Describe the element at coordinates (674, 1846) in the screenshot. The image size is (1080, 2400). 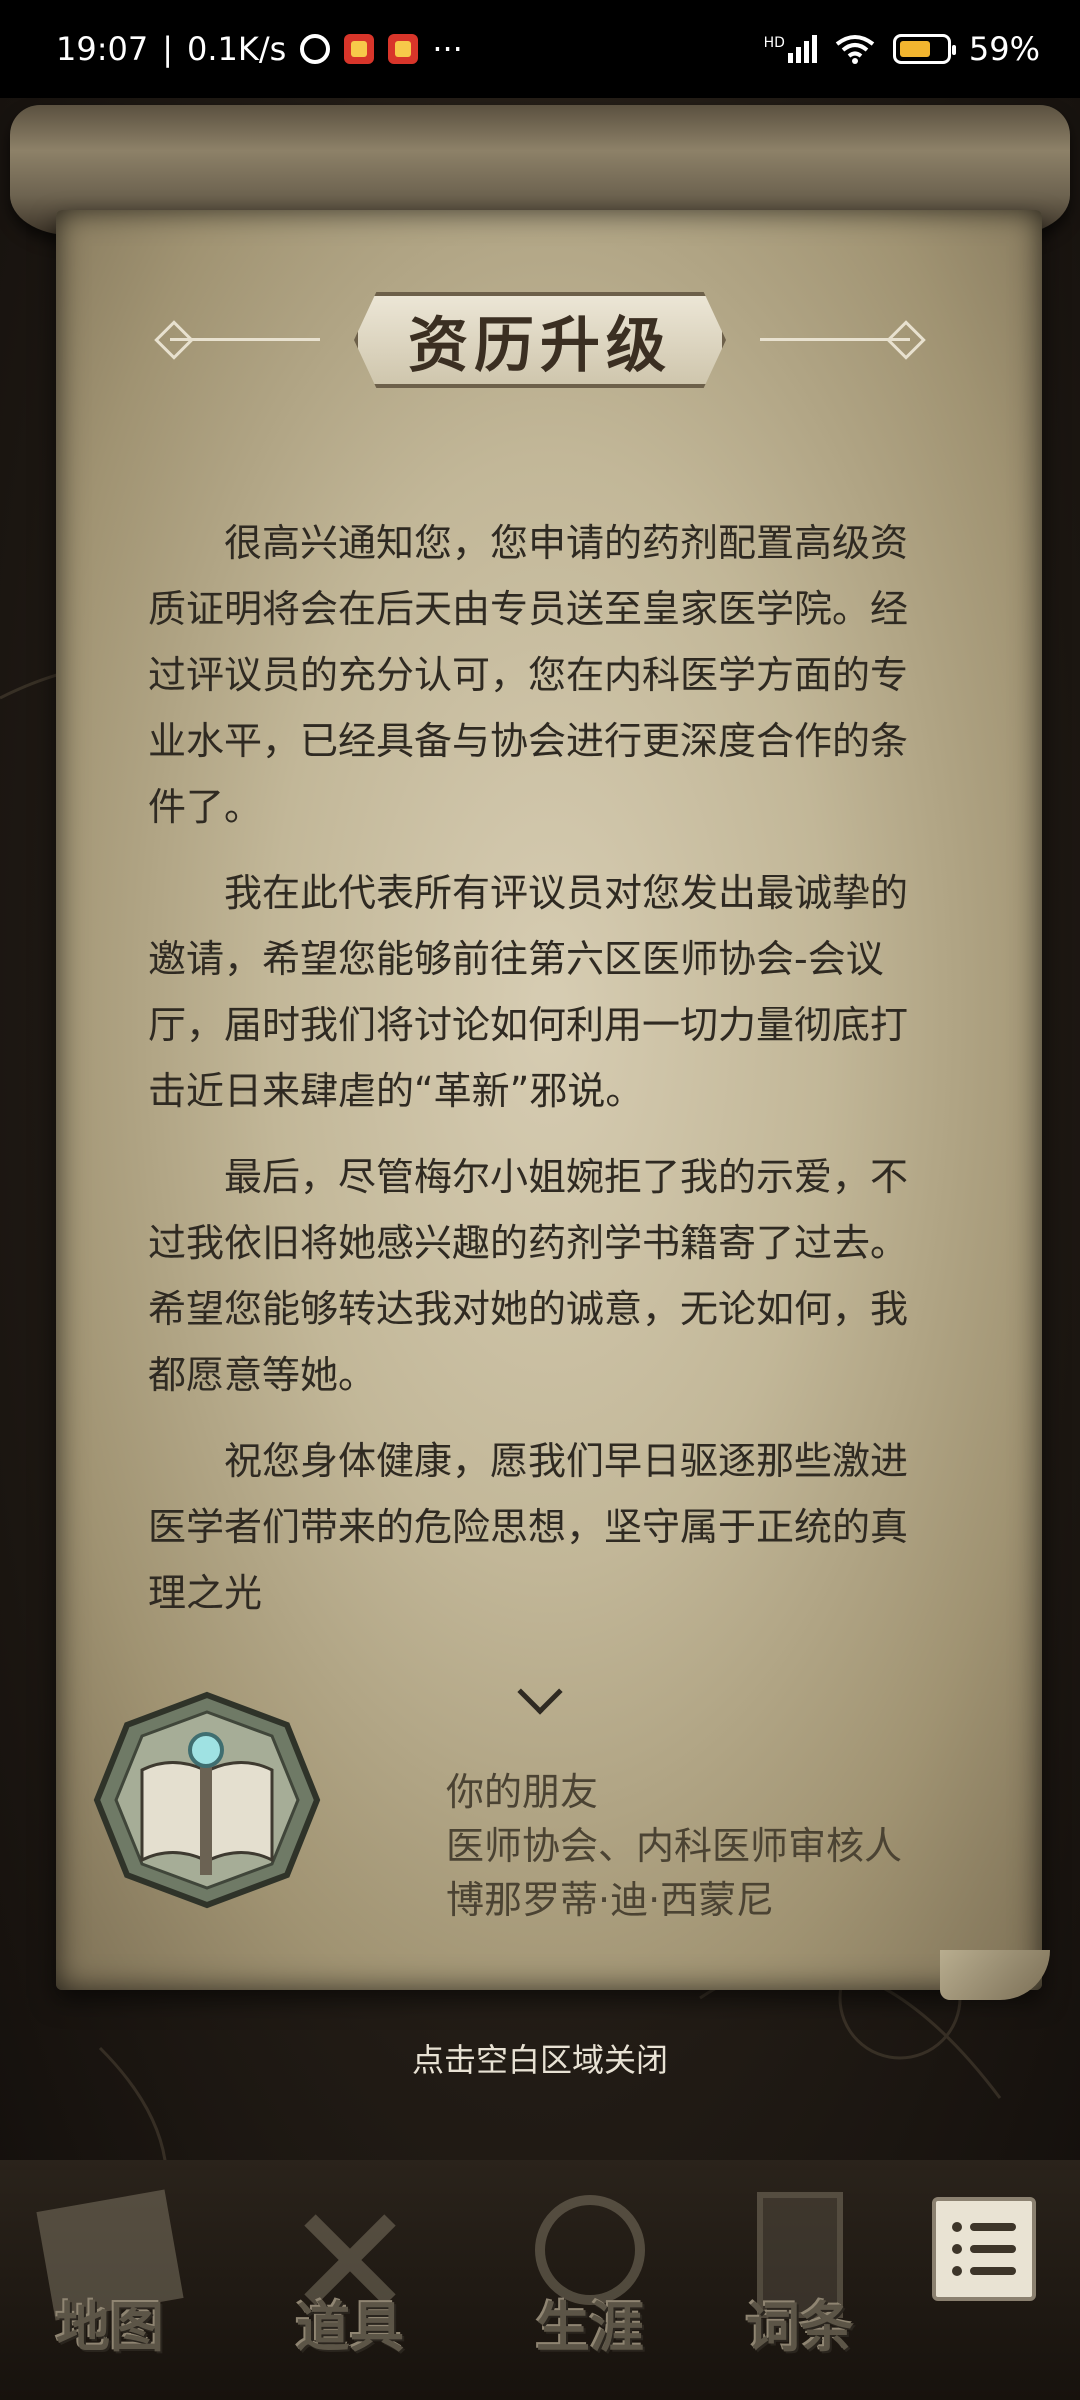
I see `signature-title: 医师协会、内科医师审核人` at that location.